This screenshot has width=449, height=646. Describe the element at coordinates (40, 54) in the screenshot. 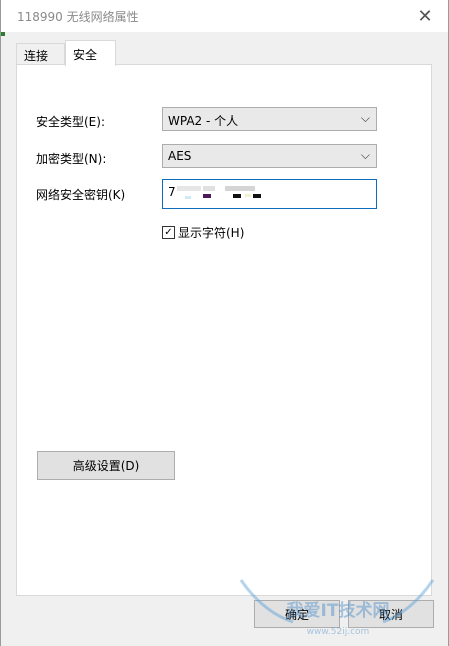

I see `tab-connection: 连接` at that location.